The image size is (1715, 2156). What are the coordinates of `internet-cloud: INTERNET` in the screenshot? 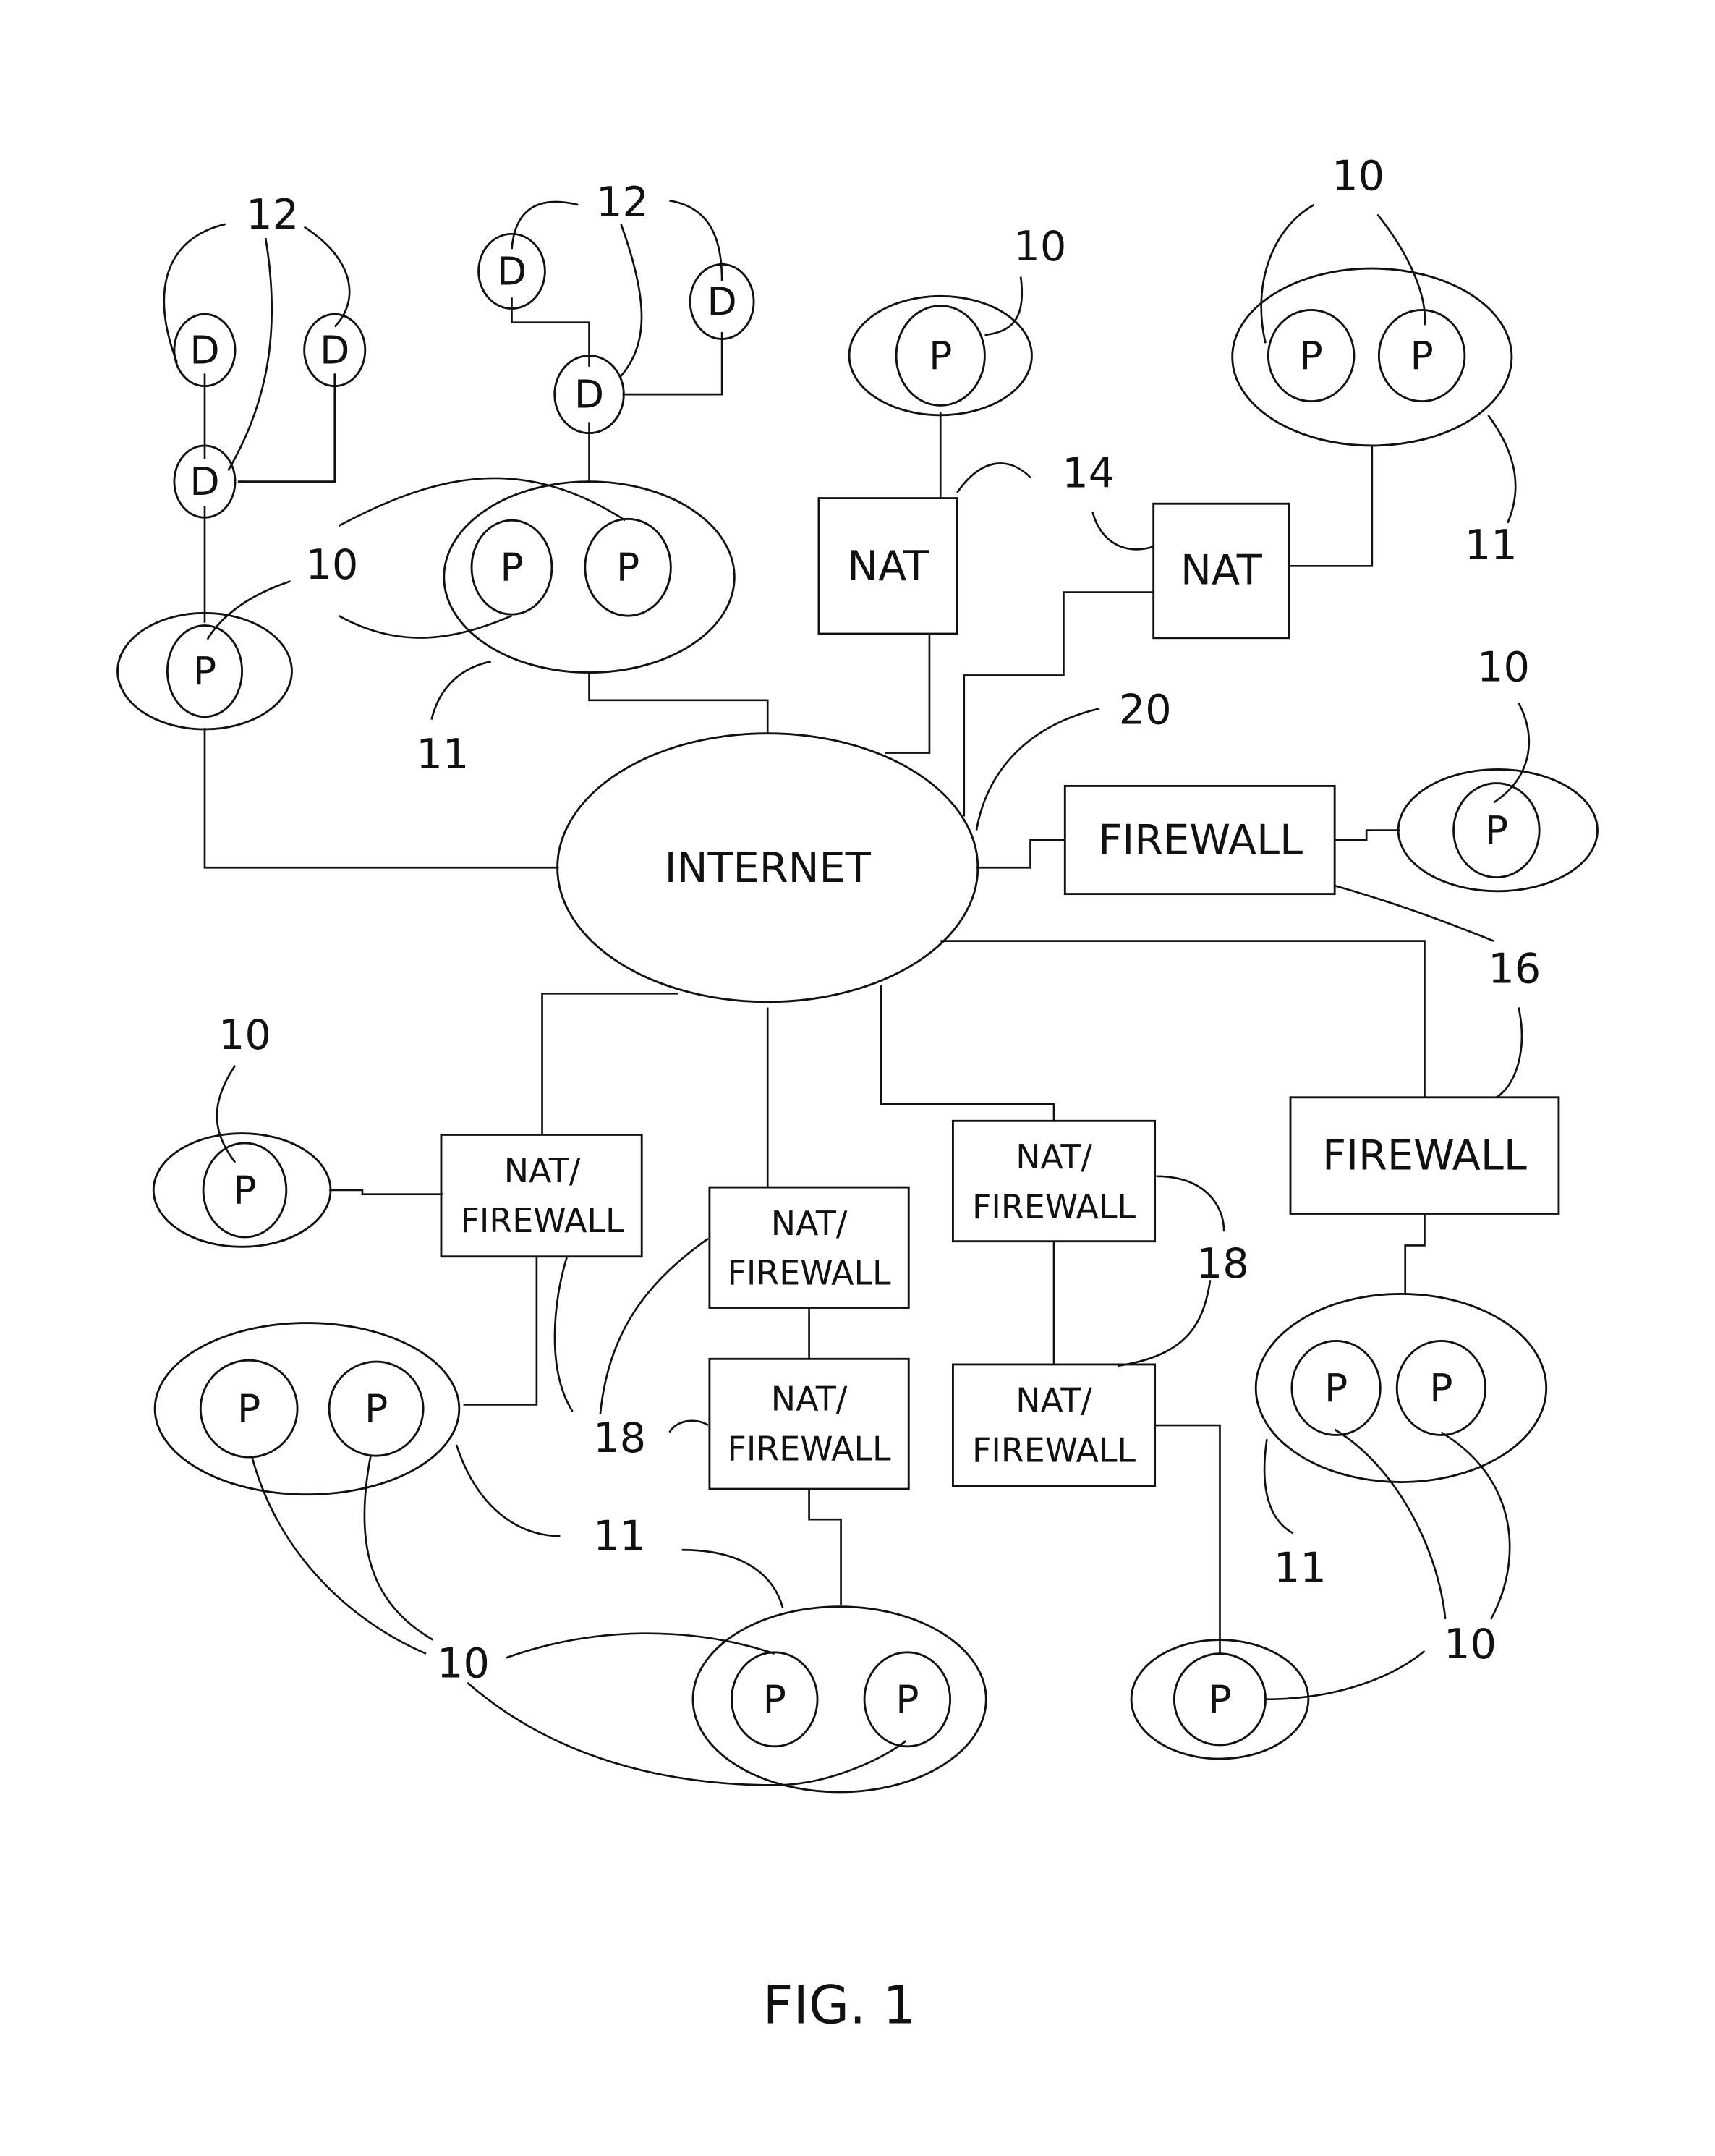 It's located at (768, 867).